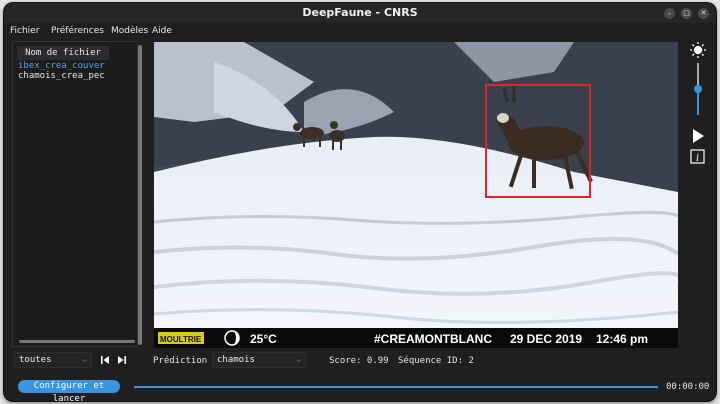 This screenshot has width=720, height=404. I want to click on window-title: DeepFaune - CNRS, so click(360, 12).